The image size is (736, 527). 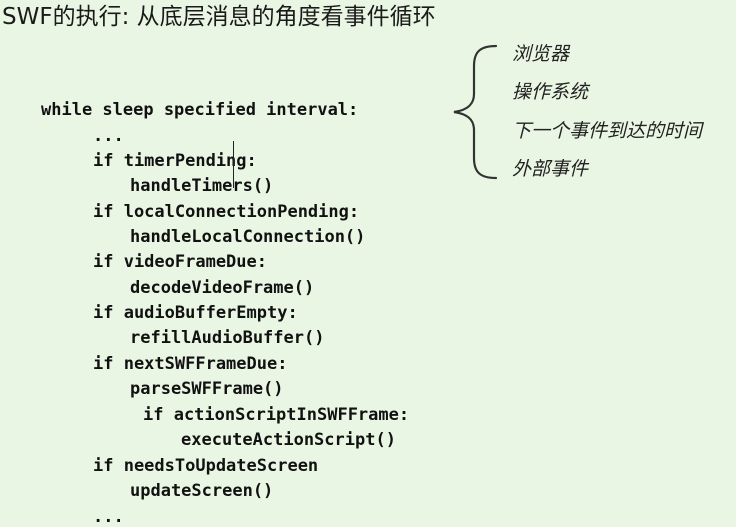 I want to click on annotation-os: 操作系统, so click(x=550, y=92).